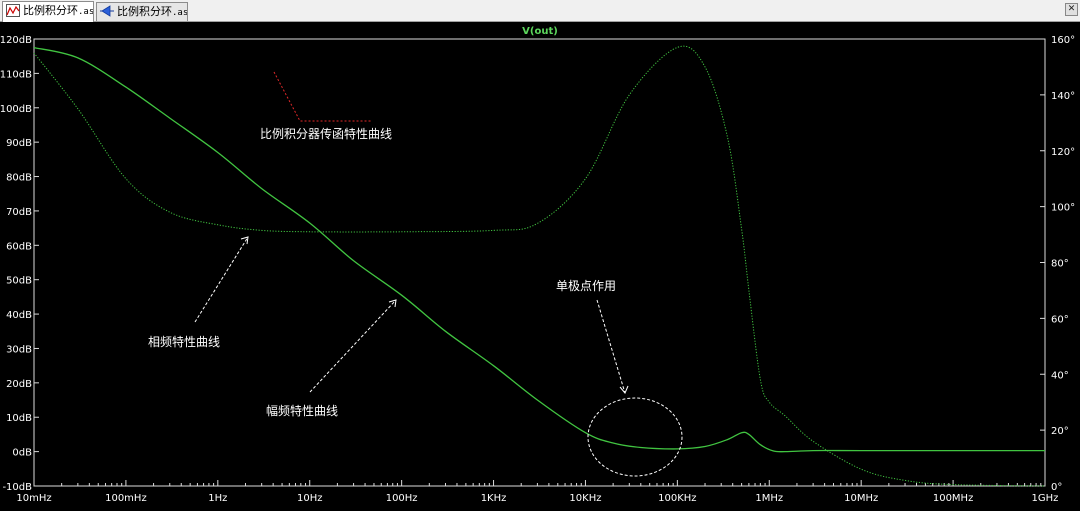 Image resolution: width=1080 pixels, height=511 pixels. I want to click on x-tick-label: 100MHz, so click(953, 498).